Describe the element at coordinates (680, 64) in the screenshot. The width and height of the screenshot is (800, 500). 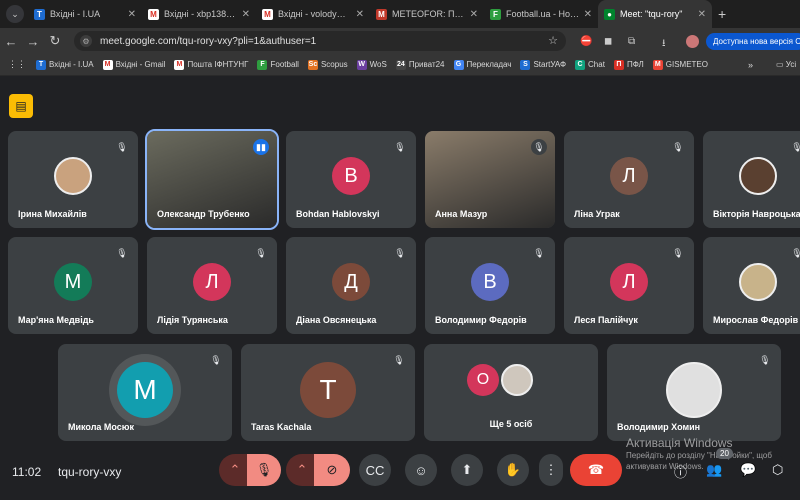
I see `bookmark-item: M GISMETEO` at that location.